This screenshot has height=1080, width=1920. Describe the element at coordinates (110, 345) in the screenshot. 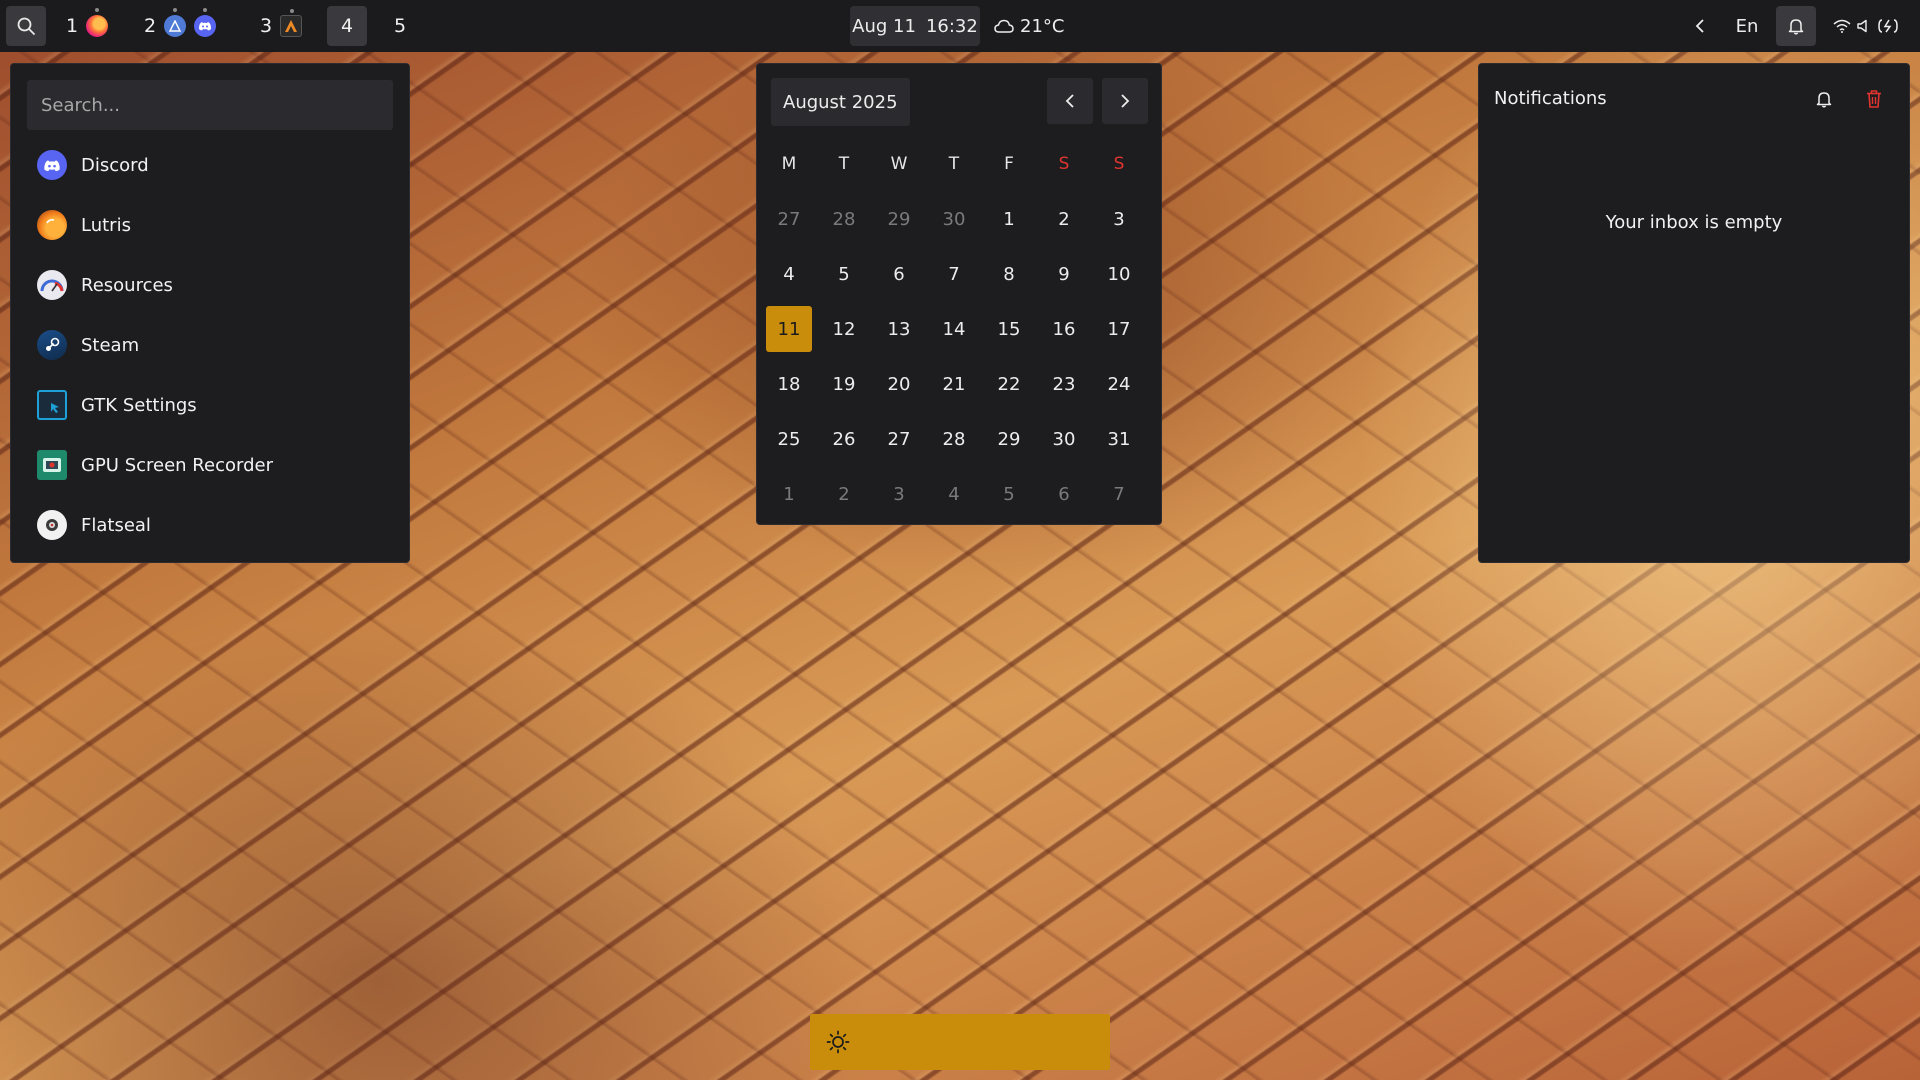

I see `app-label: Steam` at that location.